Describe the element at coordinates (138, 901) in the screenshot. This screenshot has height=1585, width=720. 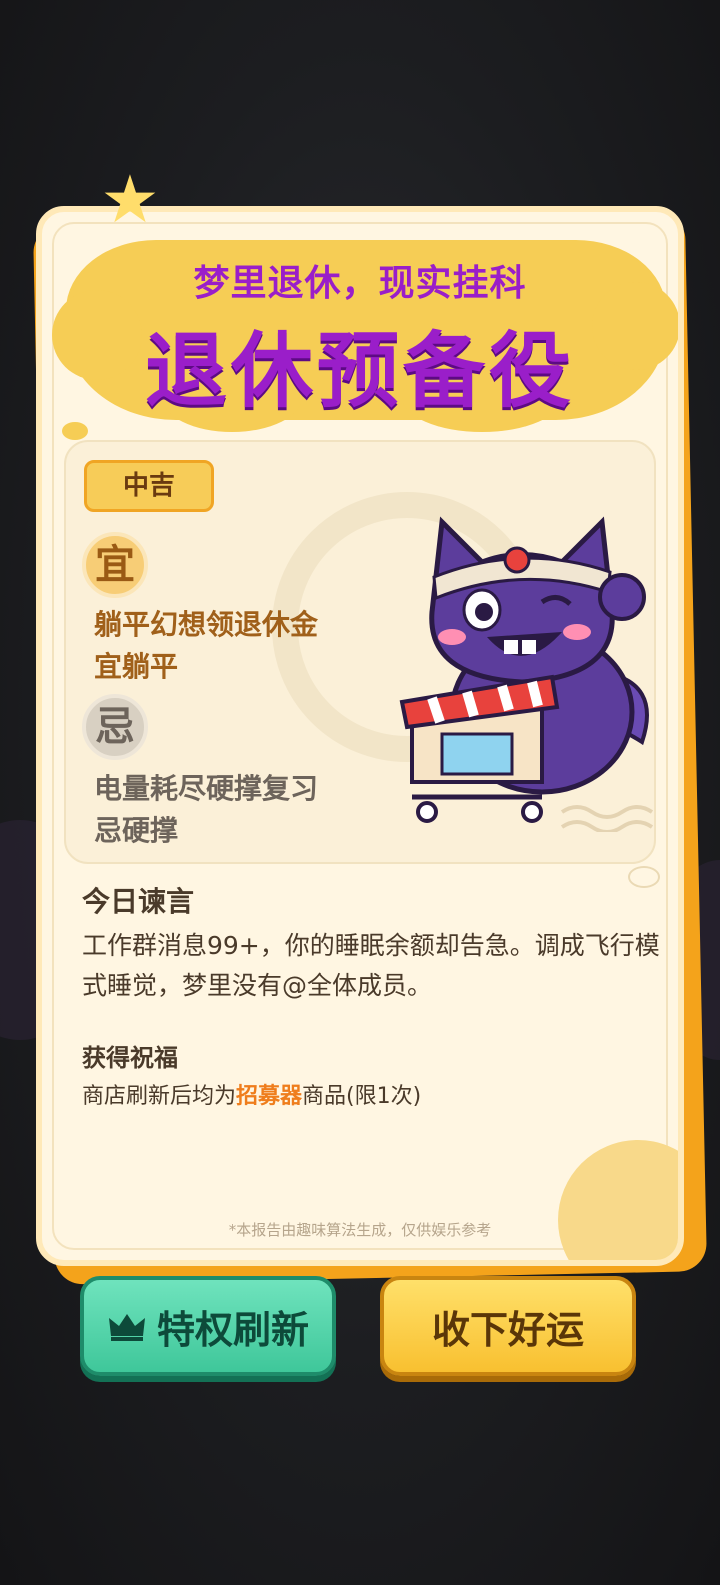
I see `advice-title: 今日谏言` at that location.